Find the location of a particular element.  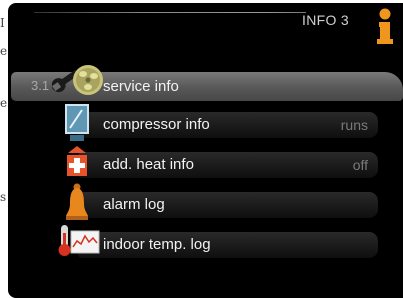

wrench-fan-icon is located at coordinates (77, 80).